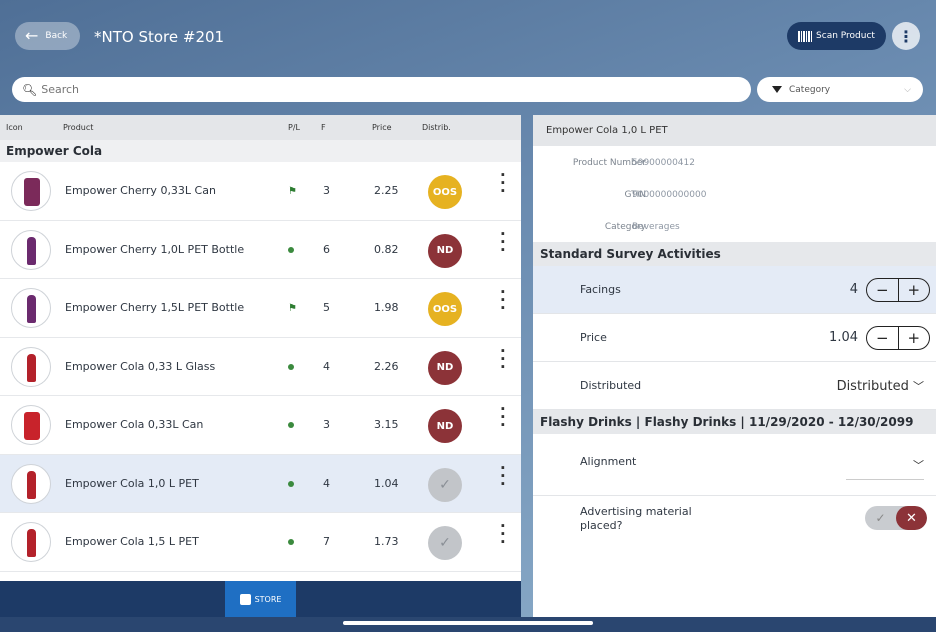 Image resolution: width=936 pixels, height=632 pixels. Describe the element at coordinates (636, 511) in the screenshot. I see `advertising-label-line-1: Advertising material` at that location.